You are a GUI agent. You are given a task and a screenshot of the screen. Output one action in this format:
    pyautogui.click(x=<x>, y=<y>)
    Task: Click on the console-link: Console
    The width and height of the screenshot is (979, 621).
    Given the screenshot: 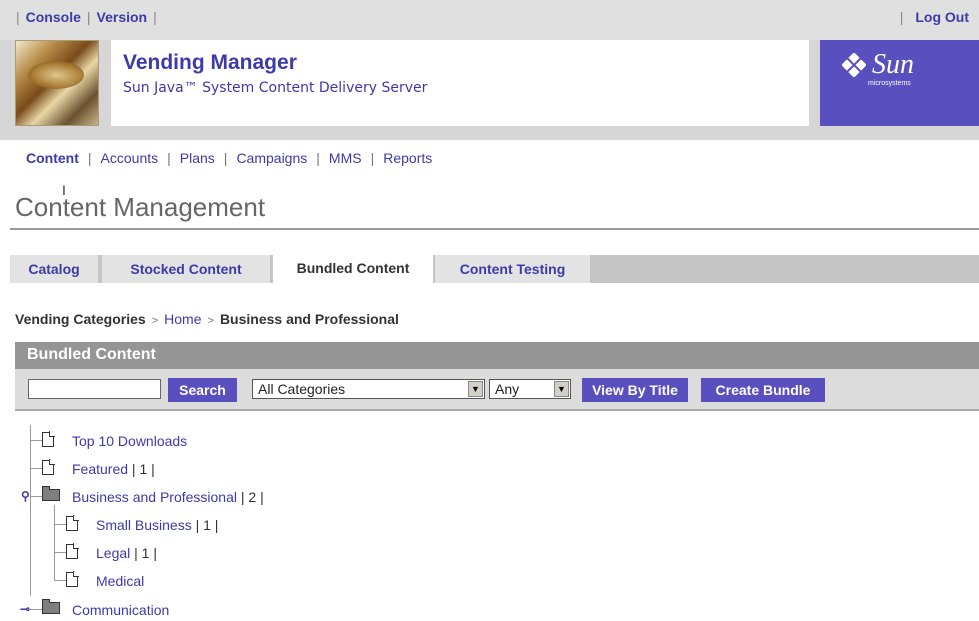 What is the action you would take?
    pyautogui.click(x=53, y=17)
    